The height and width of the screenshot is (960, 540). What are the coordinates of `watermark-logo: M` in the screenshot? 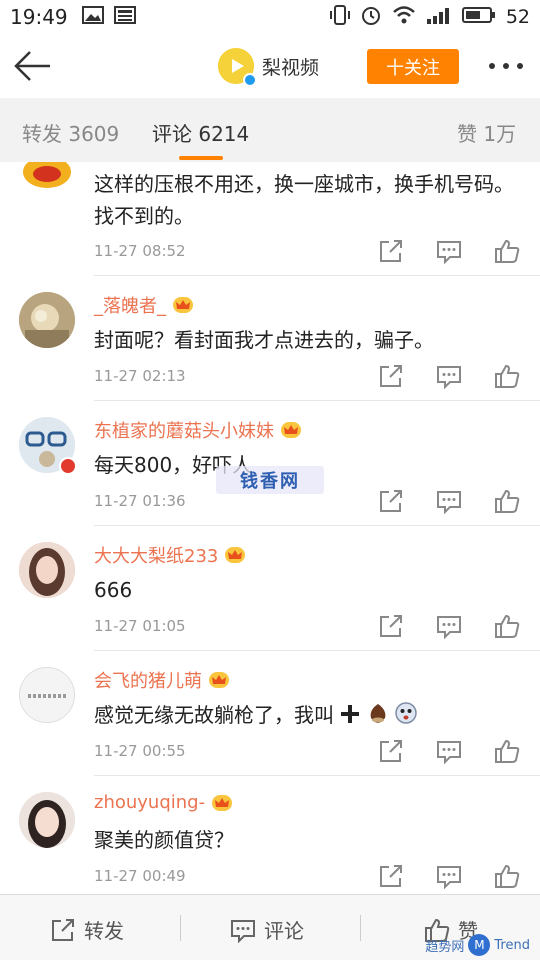 It's located at (479, 945).